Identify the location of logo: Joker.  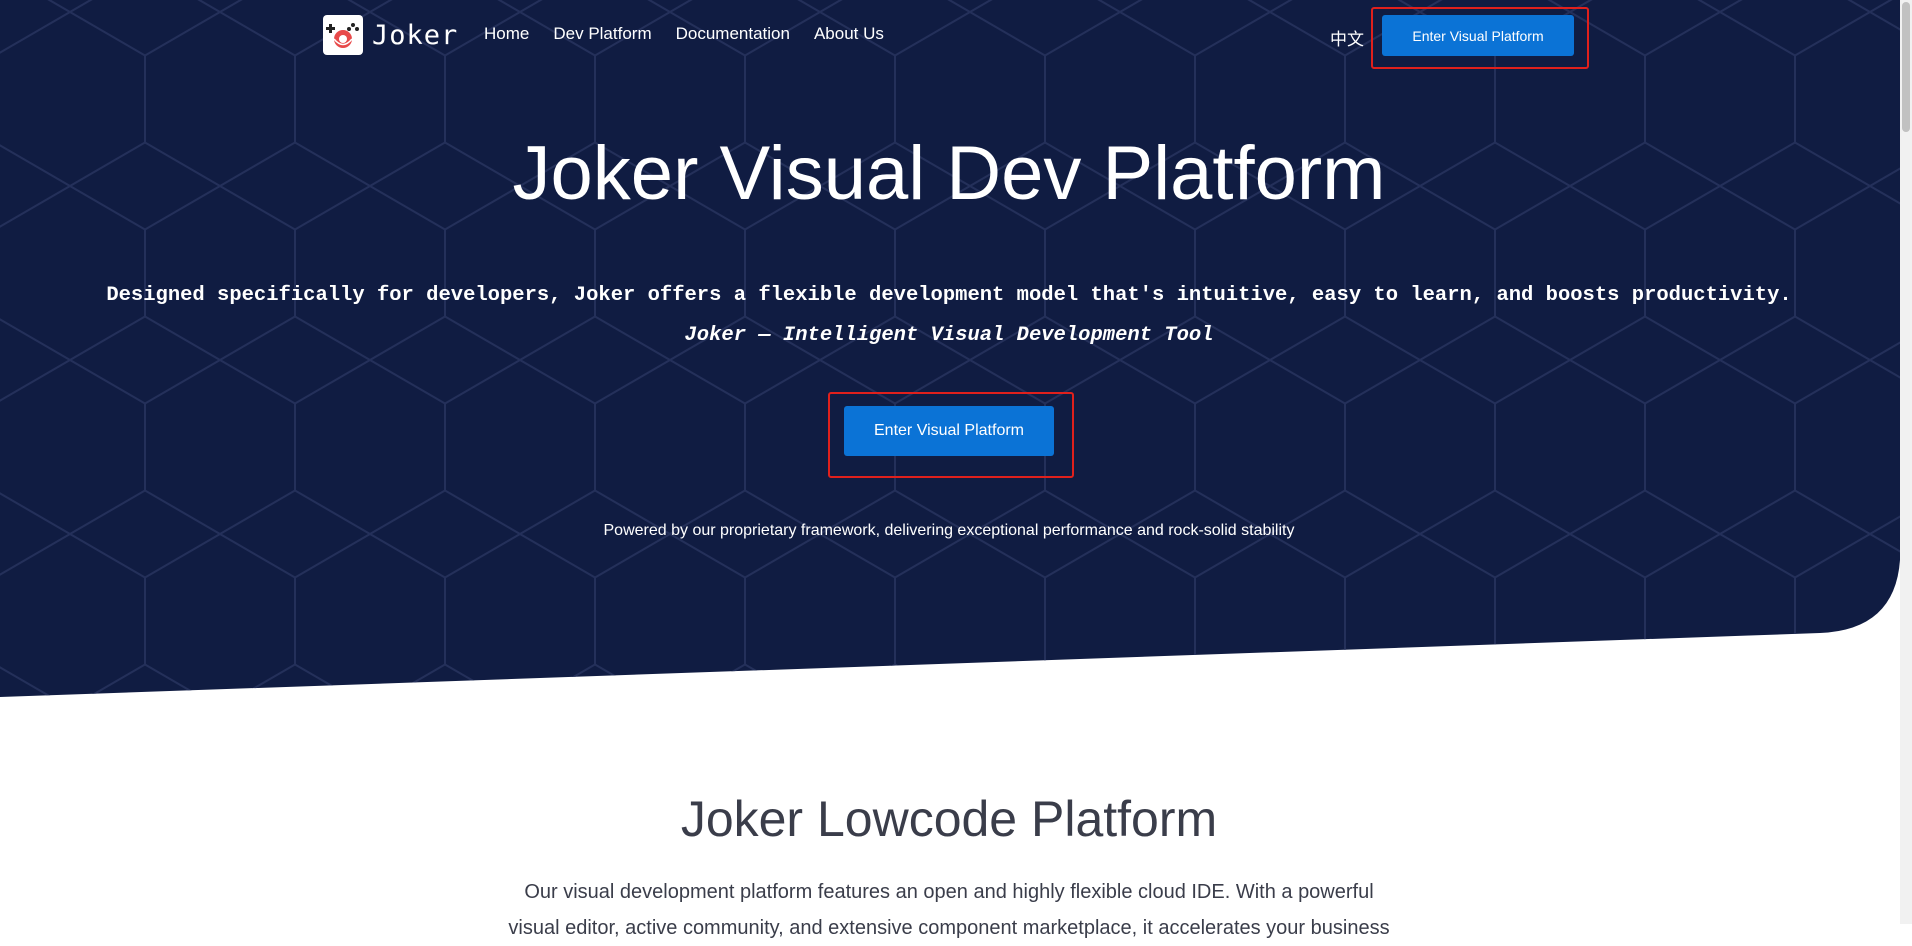
(390, 35).